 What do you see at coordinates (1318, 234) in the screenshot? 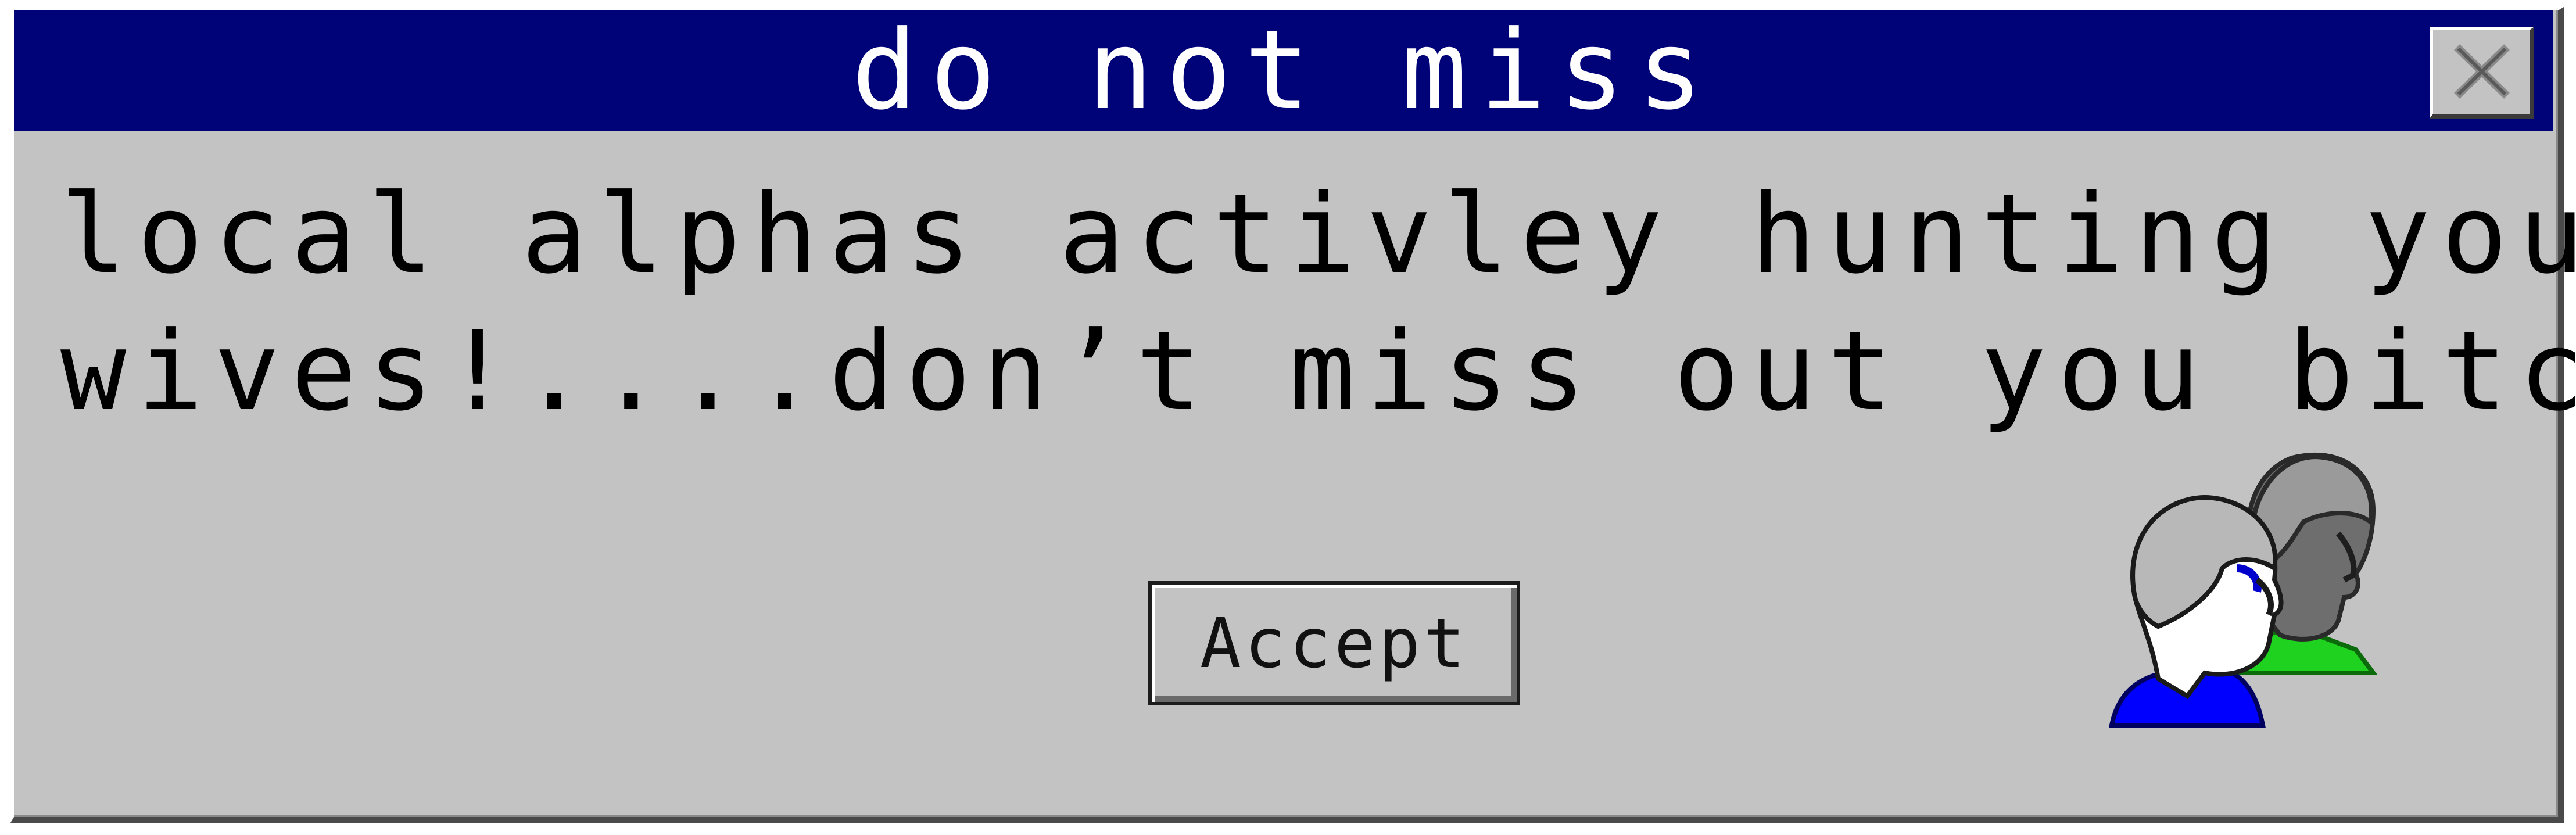
I see `message-line-1: local alphas activley hunting your` at bounding box center [1318, 234].